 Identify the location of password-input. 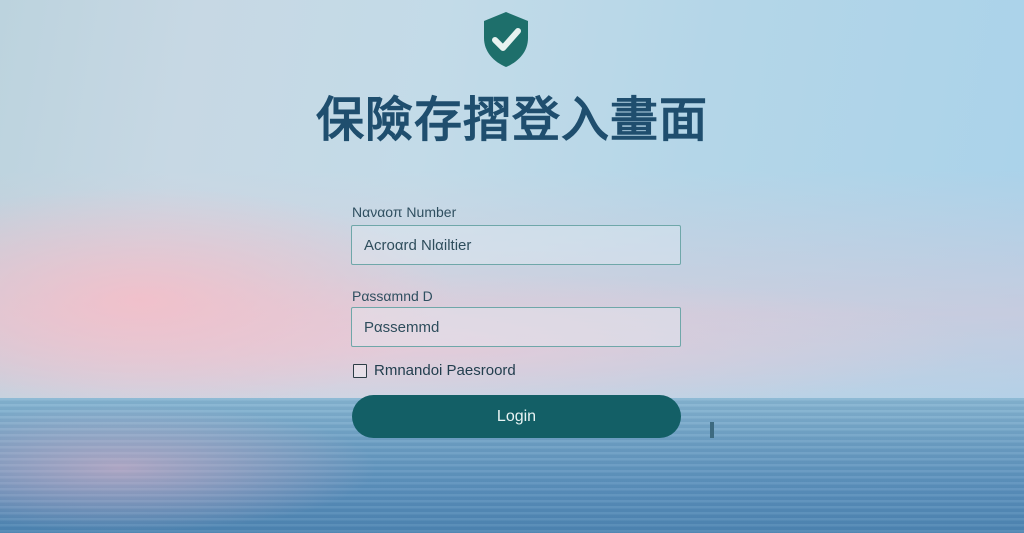
(516, 327).